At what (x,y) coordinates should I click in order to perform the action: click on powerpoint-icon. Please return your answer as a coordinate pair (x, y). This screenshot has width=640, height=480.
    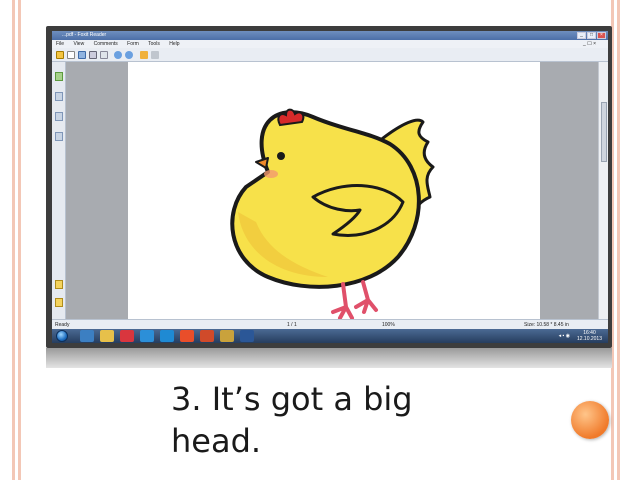
    Looking at the image, I should click on (207, 336).